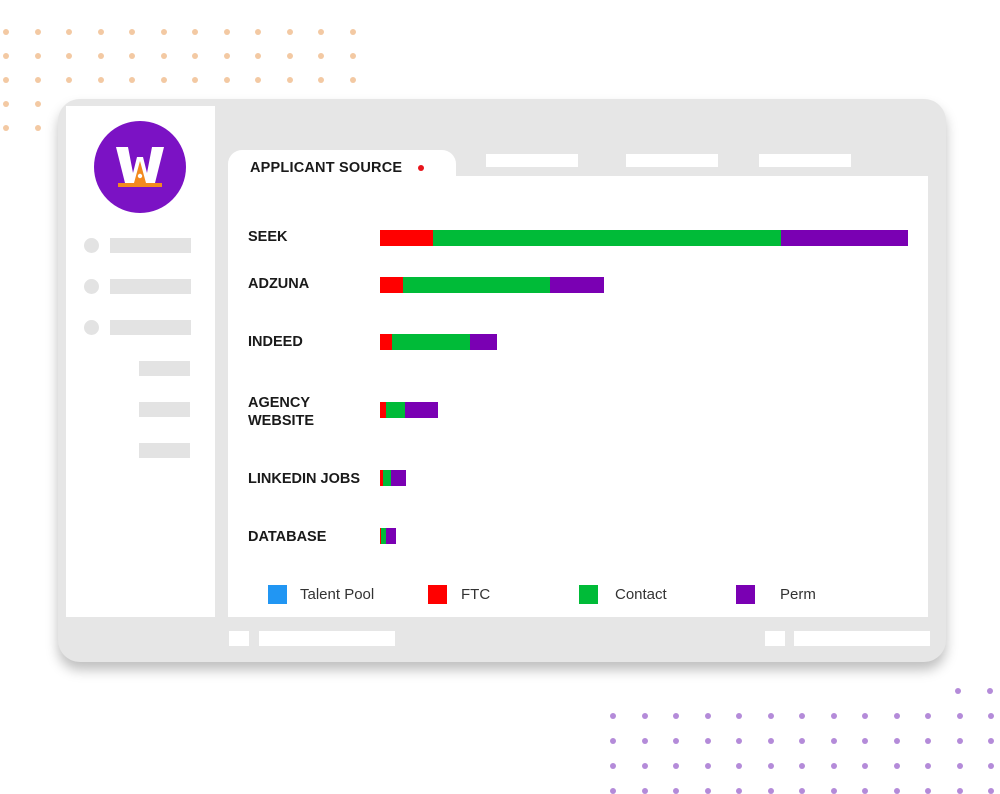  Describe the element at coordinates (798, 594) in the screenshot. I see `legend-label: Perm` at that location.